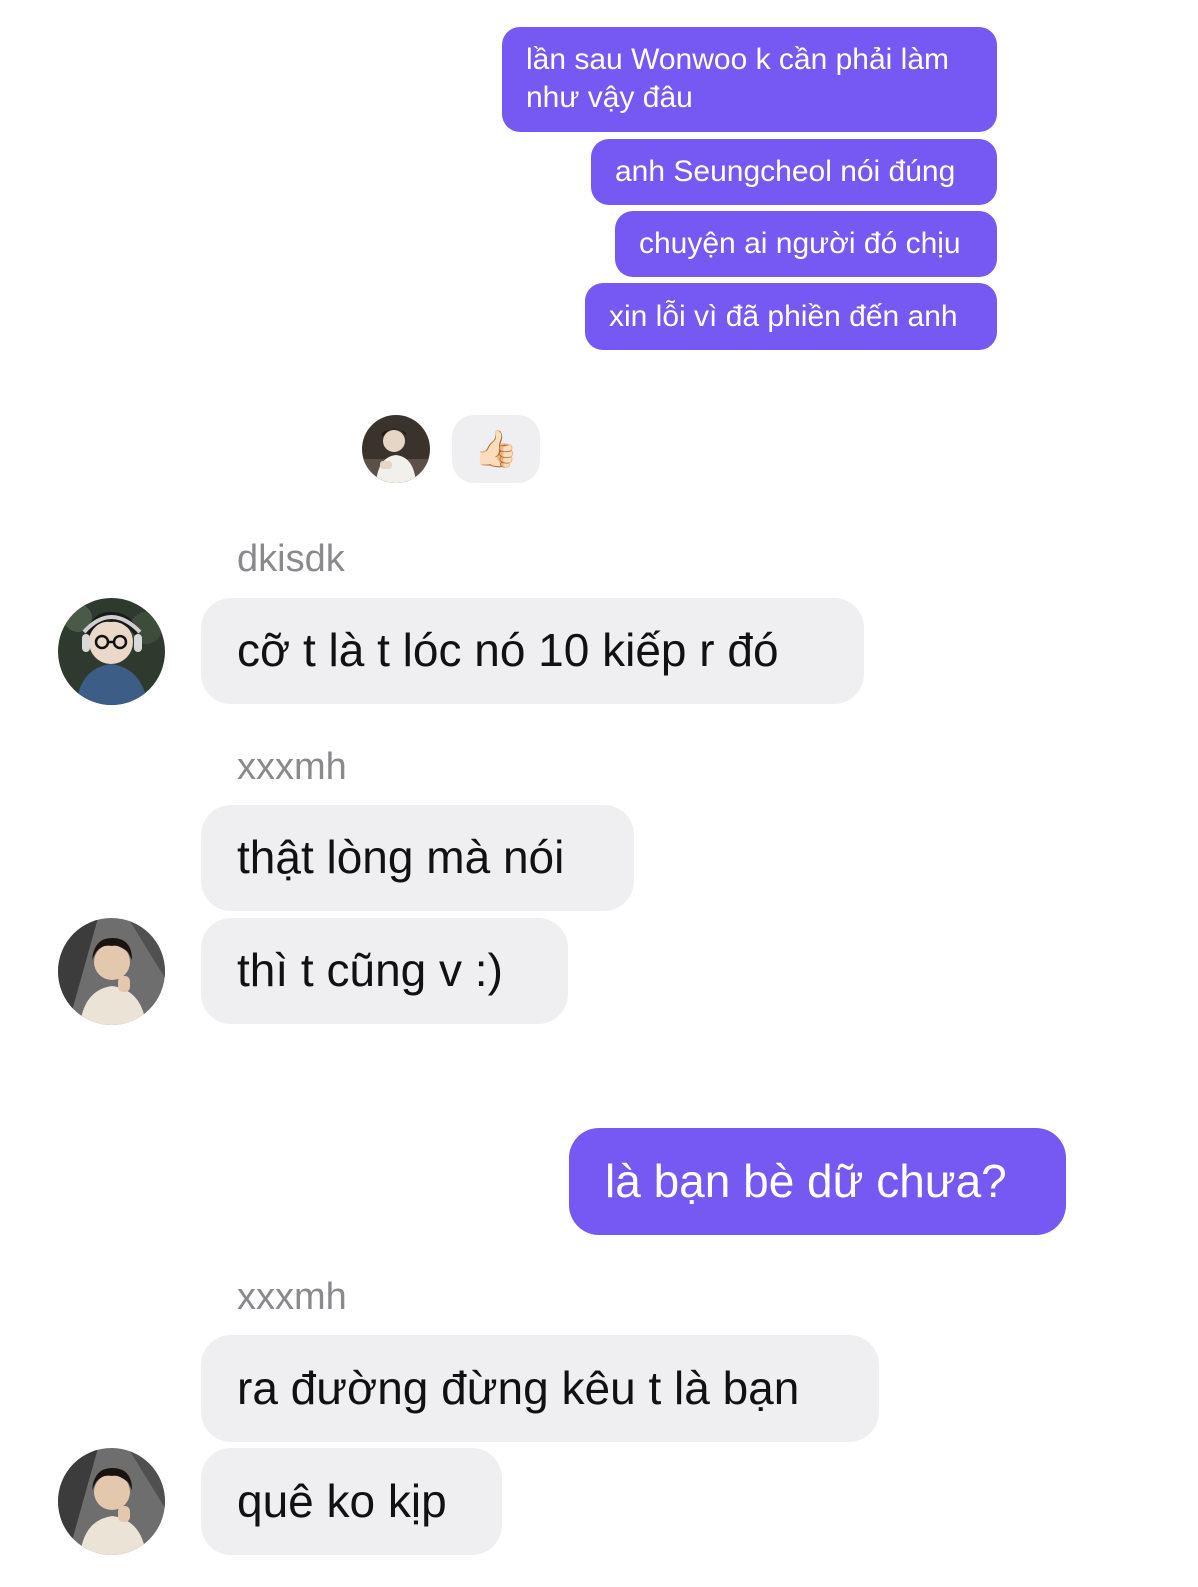 The width and height of the screenshot is (1198, 1587). Describe the element at coordinates (291, 559) in the screenshot. I see `sender-name: dkisdk` at that location.